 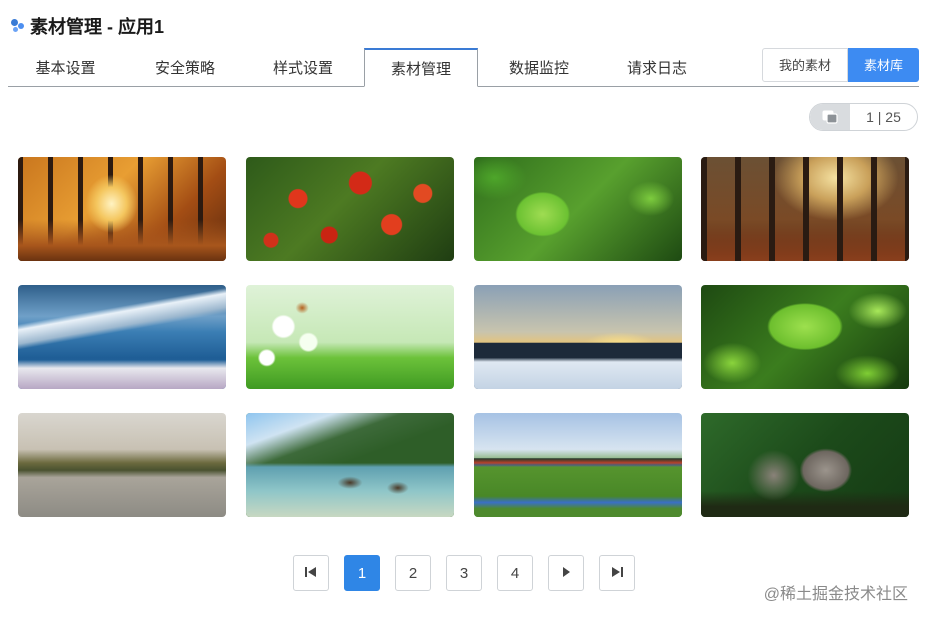 I want to click on image-card-windmills-green-field, so click(x=578, y=465).